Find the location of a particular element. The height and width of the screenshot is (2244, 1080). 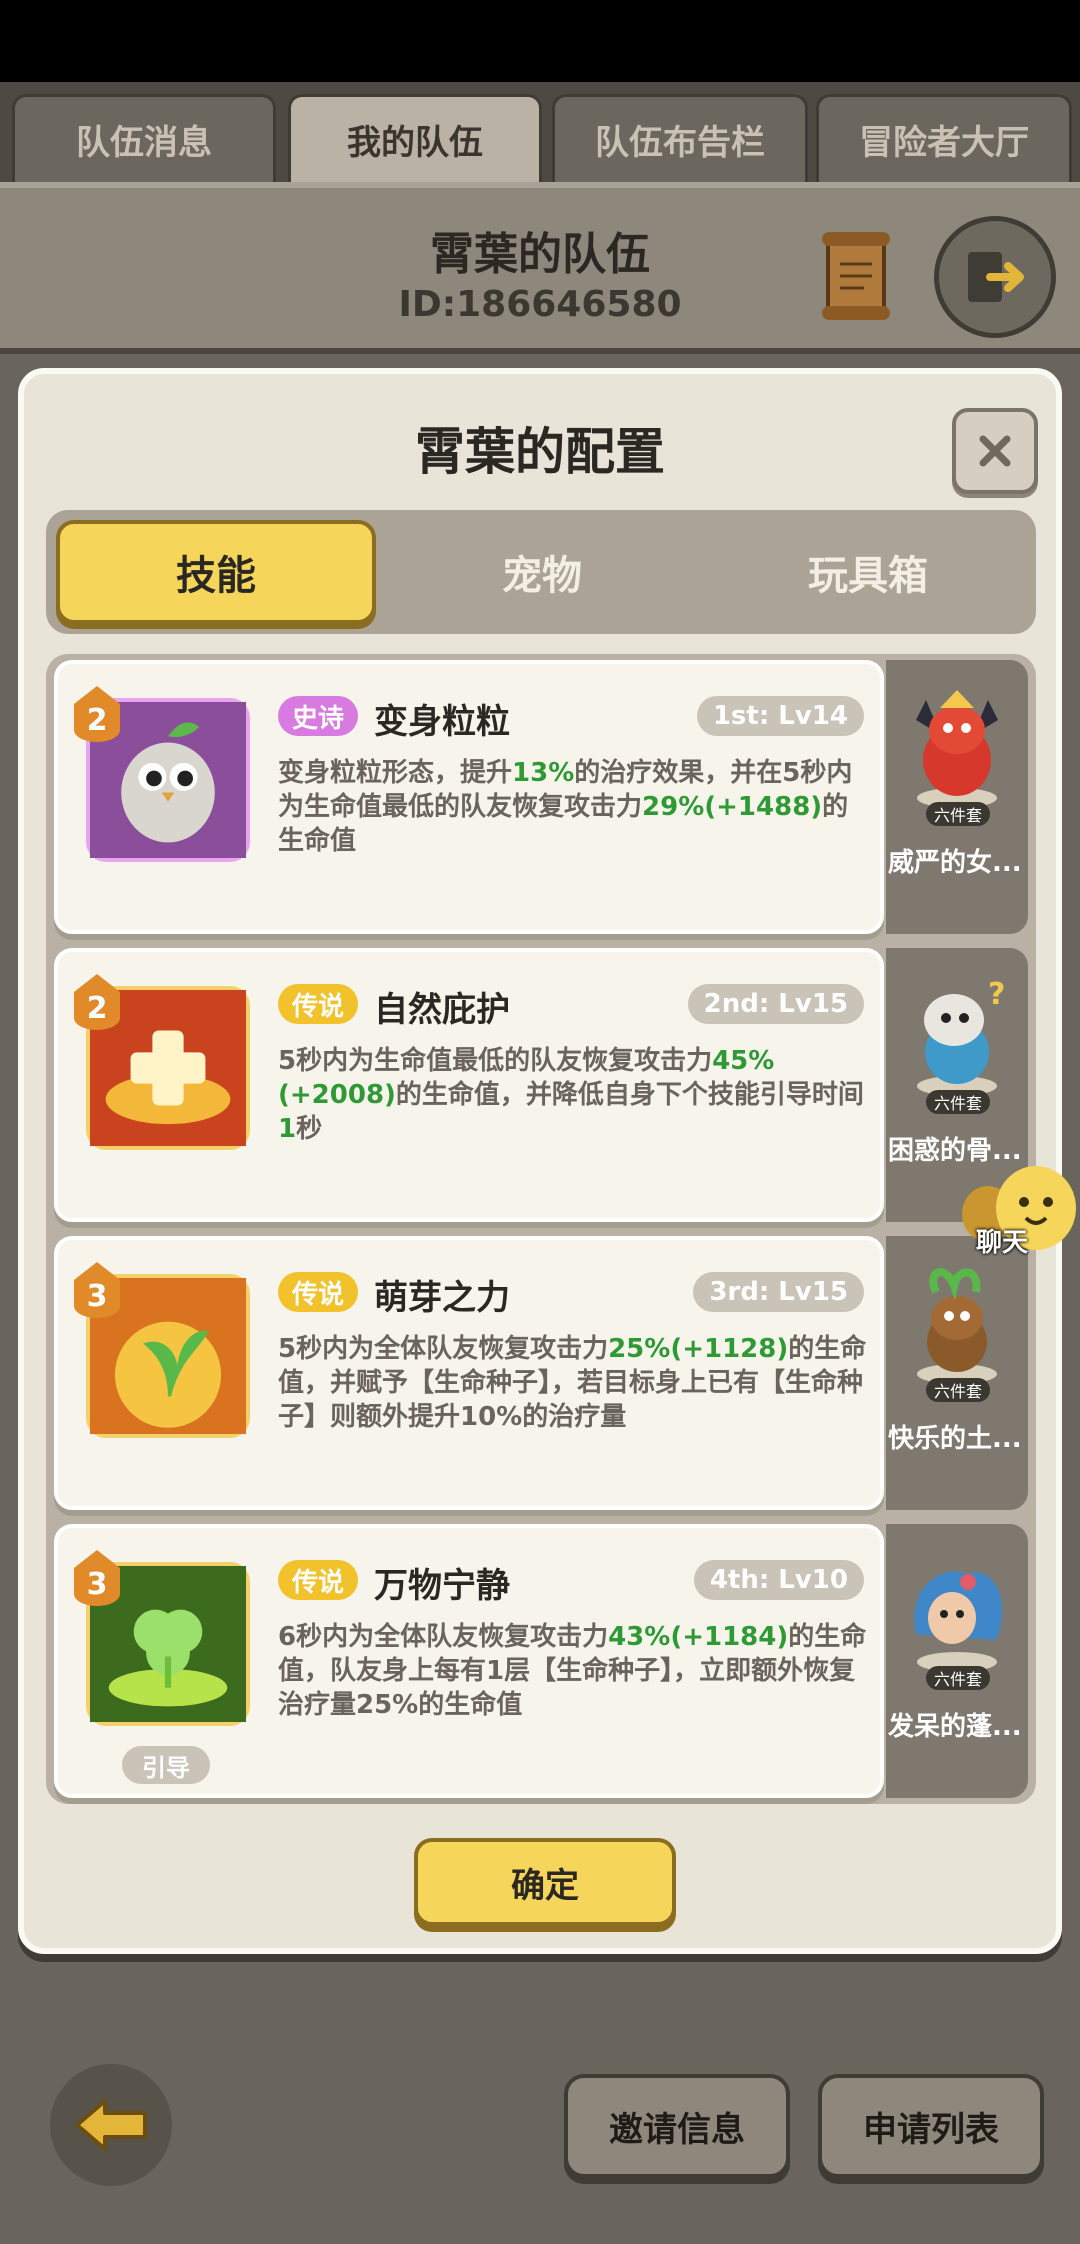

chat-label: 聊天 is located at coordinates (1002, 1243).